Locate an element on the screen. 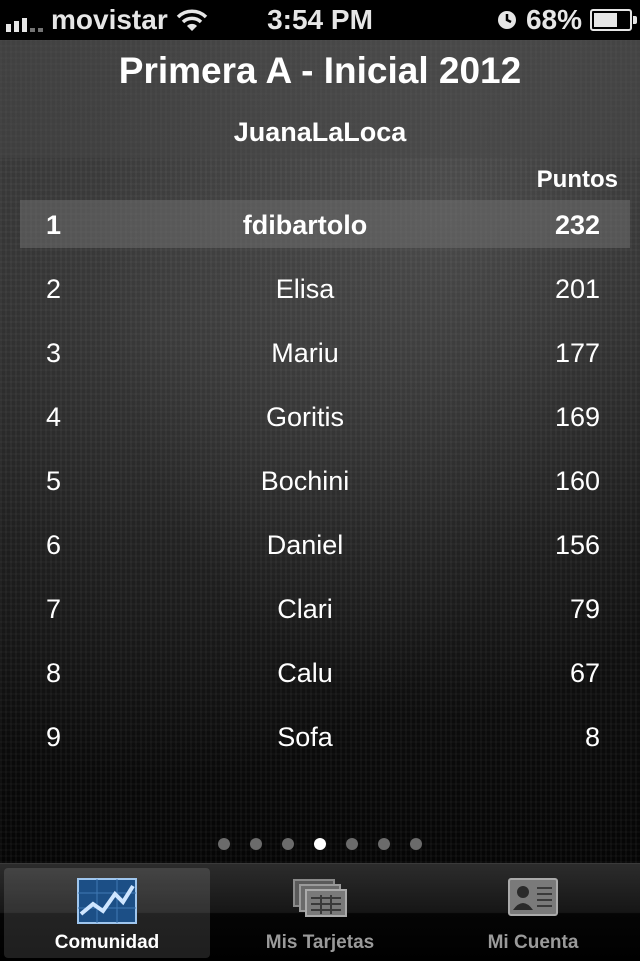 This screenshot has height=961, width=640. tab-label-mi-cuenta: Mi Cuenta is located at coordinates (533, 942).